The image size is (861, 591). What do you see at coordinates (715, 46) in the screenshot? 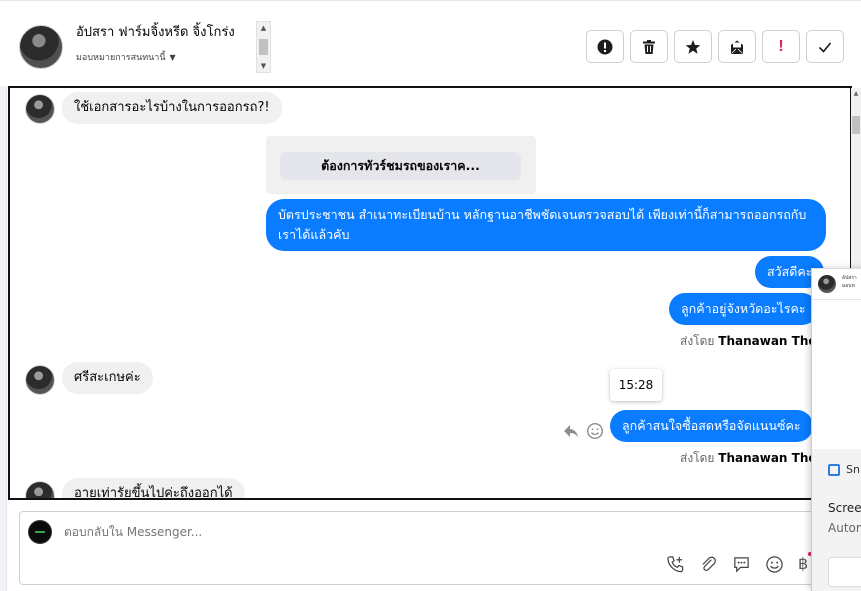
I see `conversation-toolbar: !` at bounding box center [715, 46].